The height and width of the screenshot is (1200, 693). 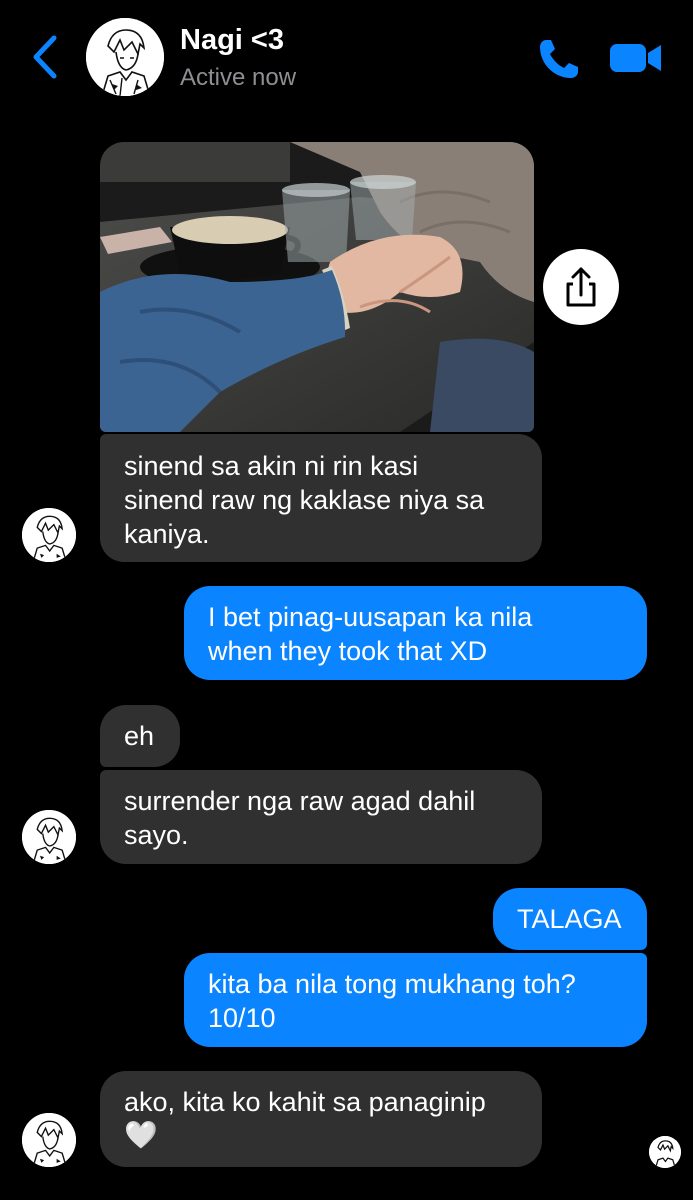 I want to click on message-line: sinend raw ng kaklase niya sa, so click(x=304, y=500).